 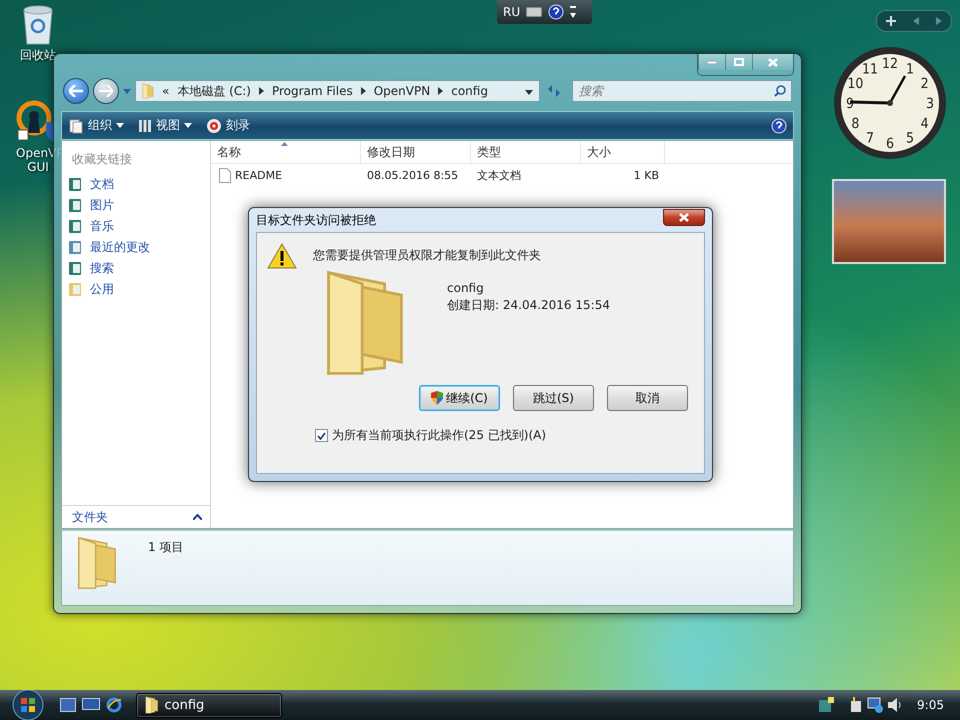 I want to click on show-desktop-icon, so click(x=68, y=705).